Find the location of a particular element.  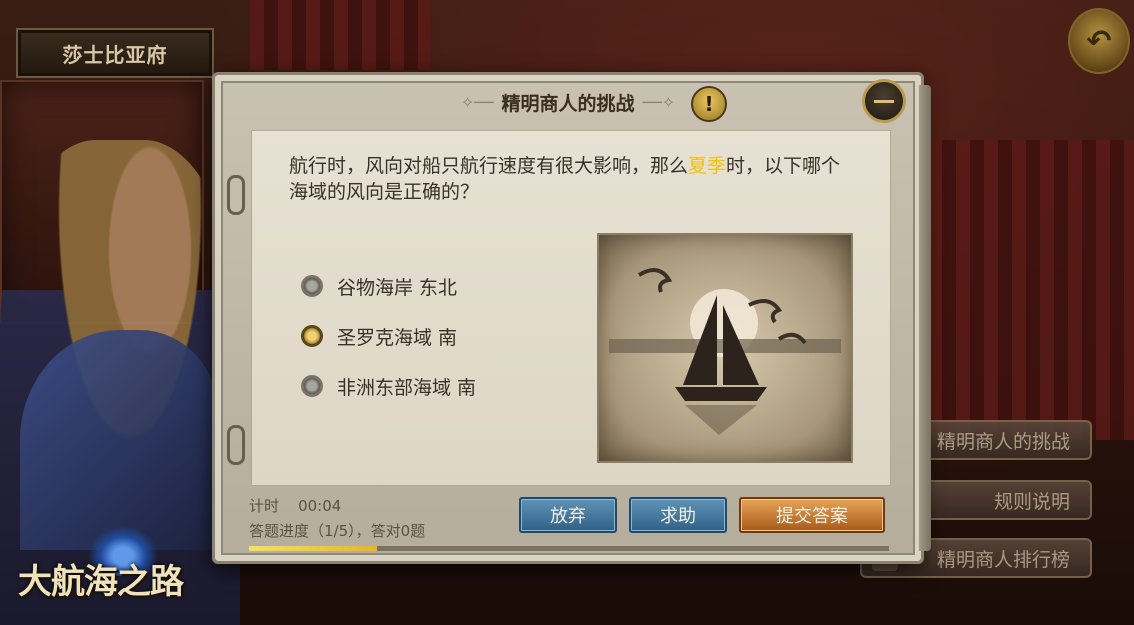

character-cape is located at coordinates (120, 440).